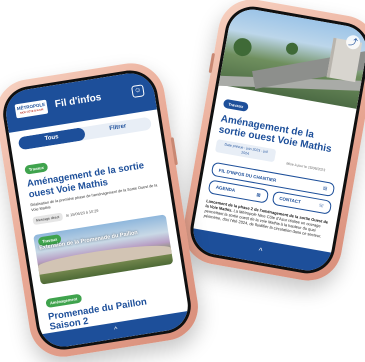 The height and width of the screenshot is (362, 365). Describe the element at coordinates (47, 218) in the screenshot. I see `message-button: Message direct` at that location.